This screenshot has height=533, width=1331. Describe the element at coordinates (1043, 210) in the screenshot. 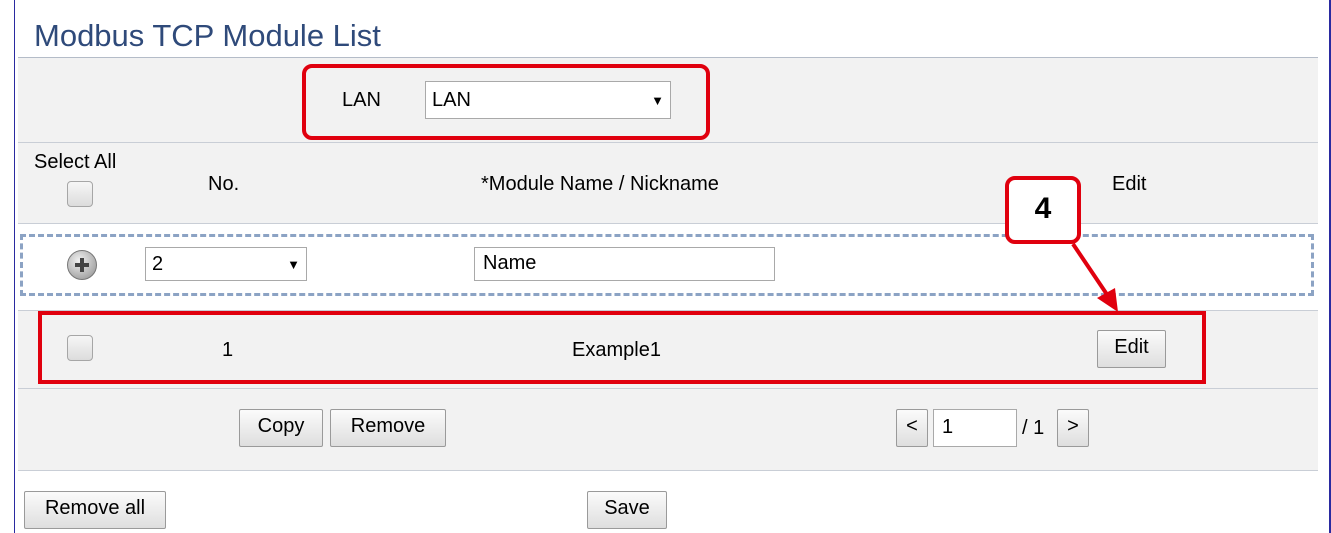

I see `step-callout: 4` at that location.